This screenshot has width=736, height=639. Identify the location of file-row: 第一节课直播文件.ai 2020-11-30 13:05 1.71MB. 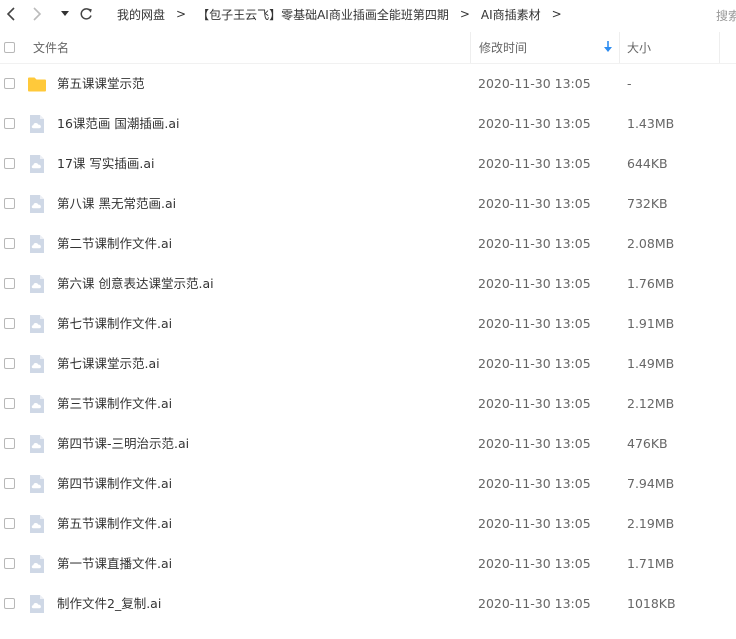
(368, 564).